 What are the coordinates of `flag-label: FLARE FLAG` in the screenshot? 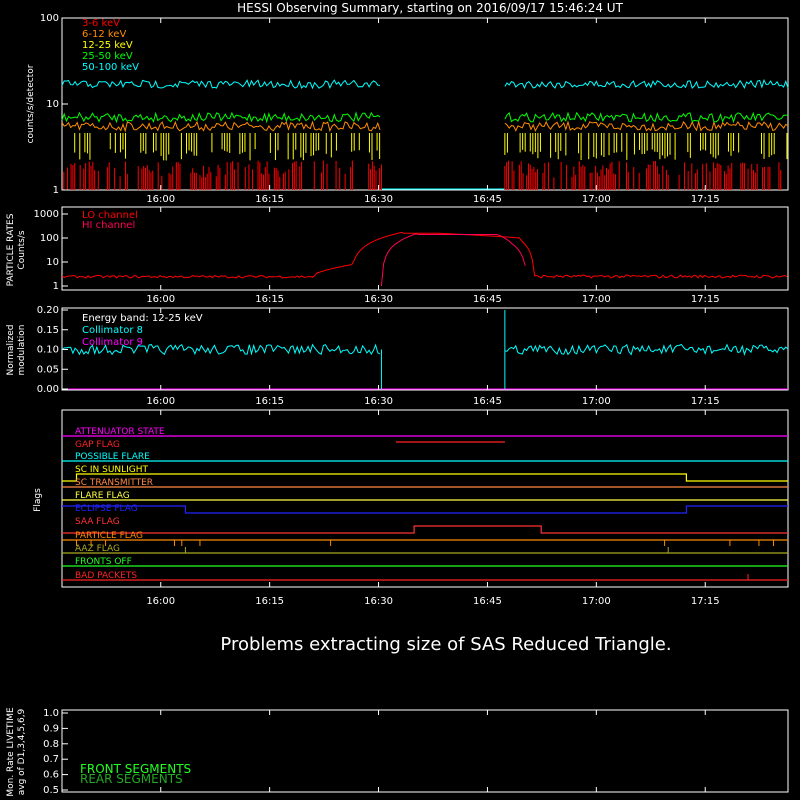 It's located at (102, 496).